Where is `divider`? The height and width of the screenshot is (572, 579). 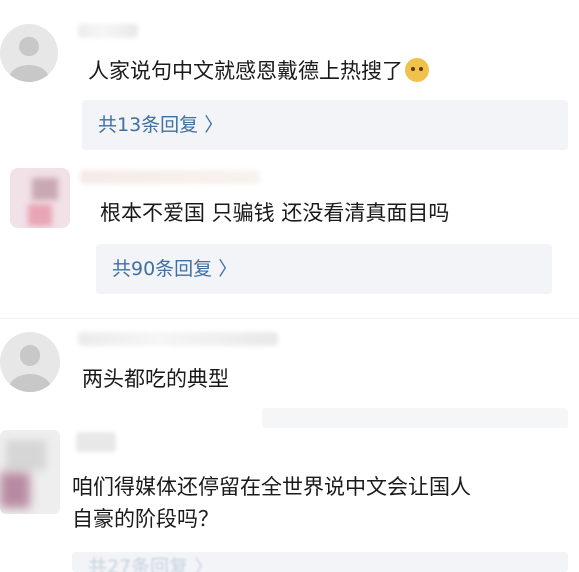 divider is located at coordinates (289, 318).